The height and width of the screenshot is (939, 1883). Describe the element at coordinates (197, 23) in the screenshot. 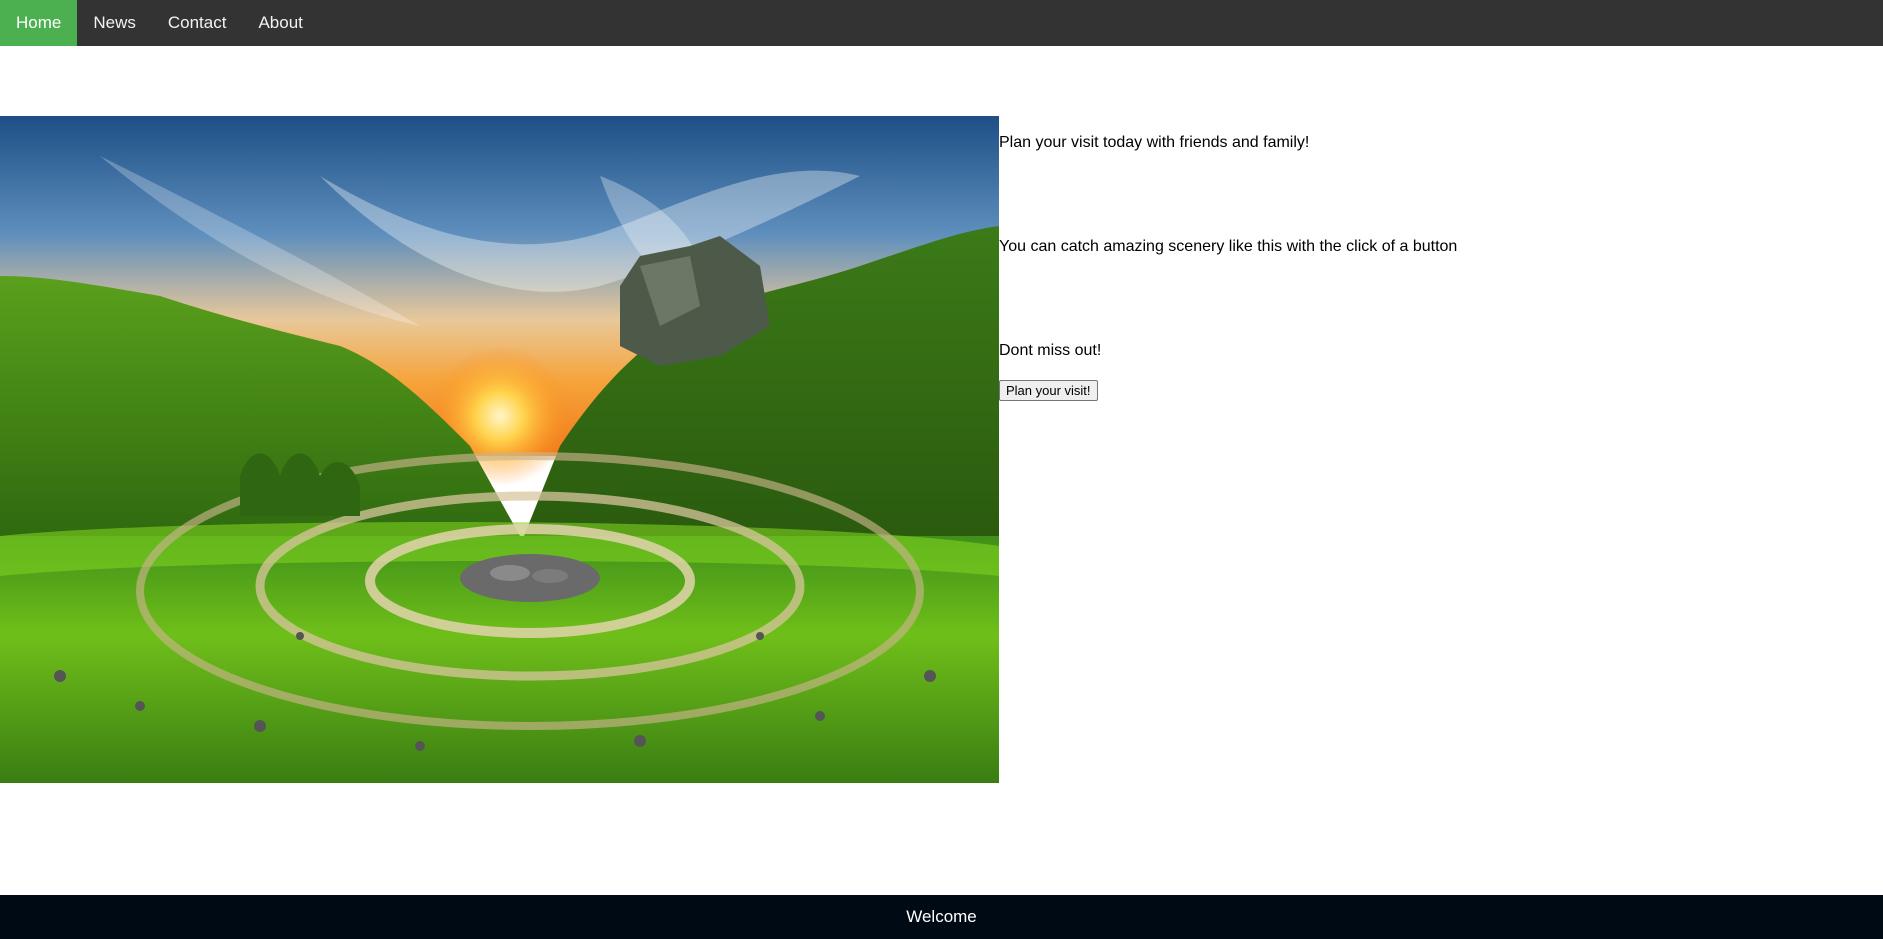

I see `nav-contact-link: Contact` at that location.